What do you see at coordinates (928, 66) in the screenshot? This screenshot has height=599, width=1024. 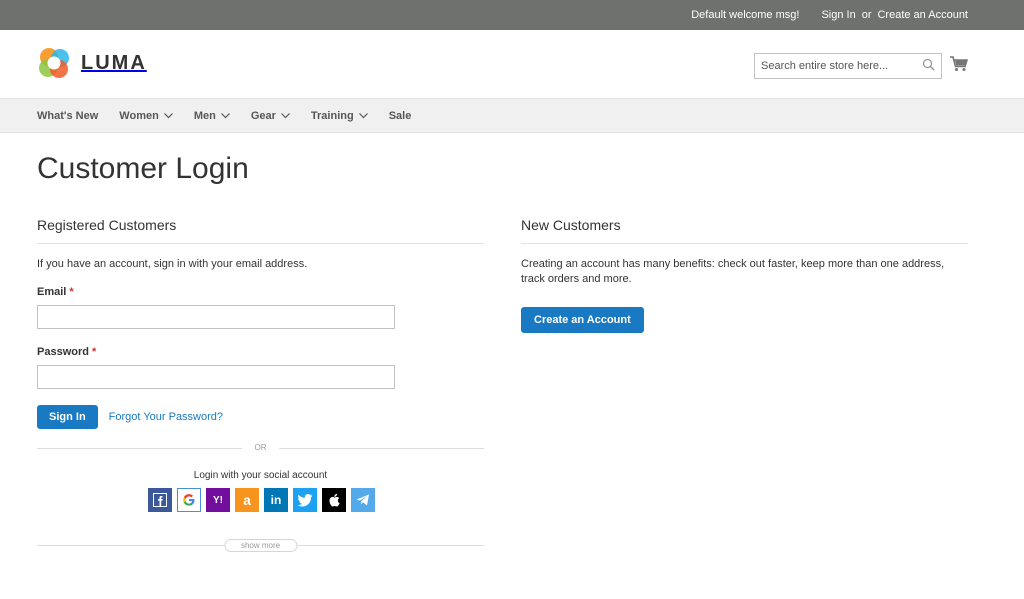 I see `search-icon` at bounding box center [928, 66].